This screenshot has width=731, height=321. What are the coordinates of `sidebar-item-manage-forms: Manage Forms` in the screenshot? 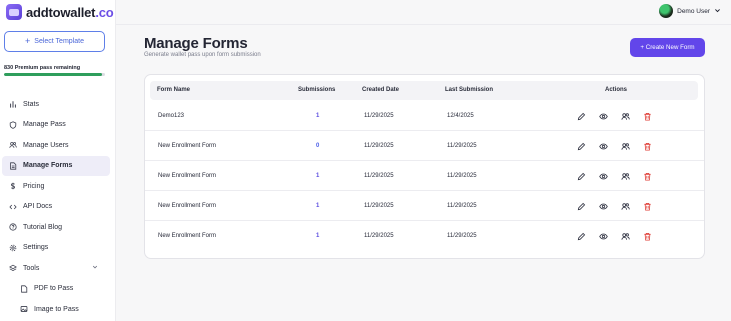 It's located at (56, 165).